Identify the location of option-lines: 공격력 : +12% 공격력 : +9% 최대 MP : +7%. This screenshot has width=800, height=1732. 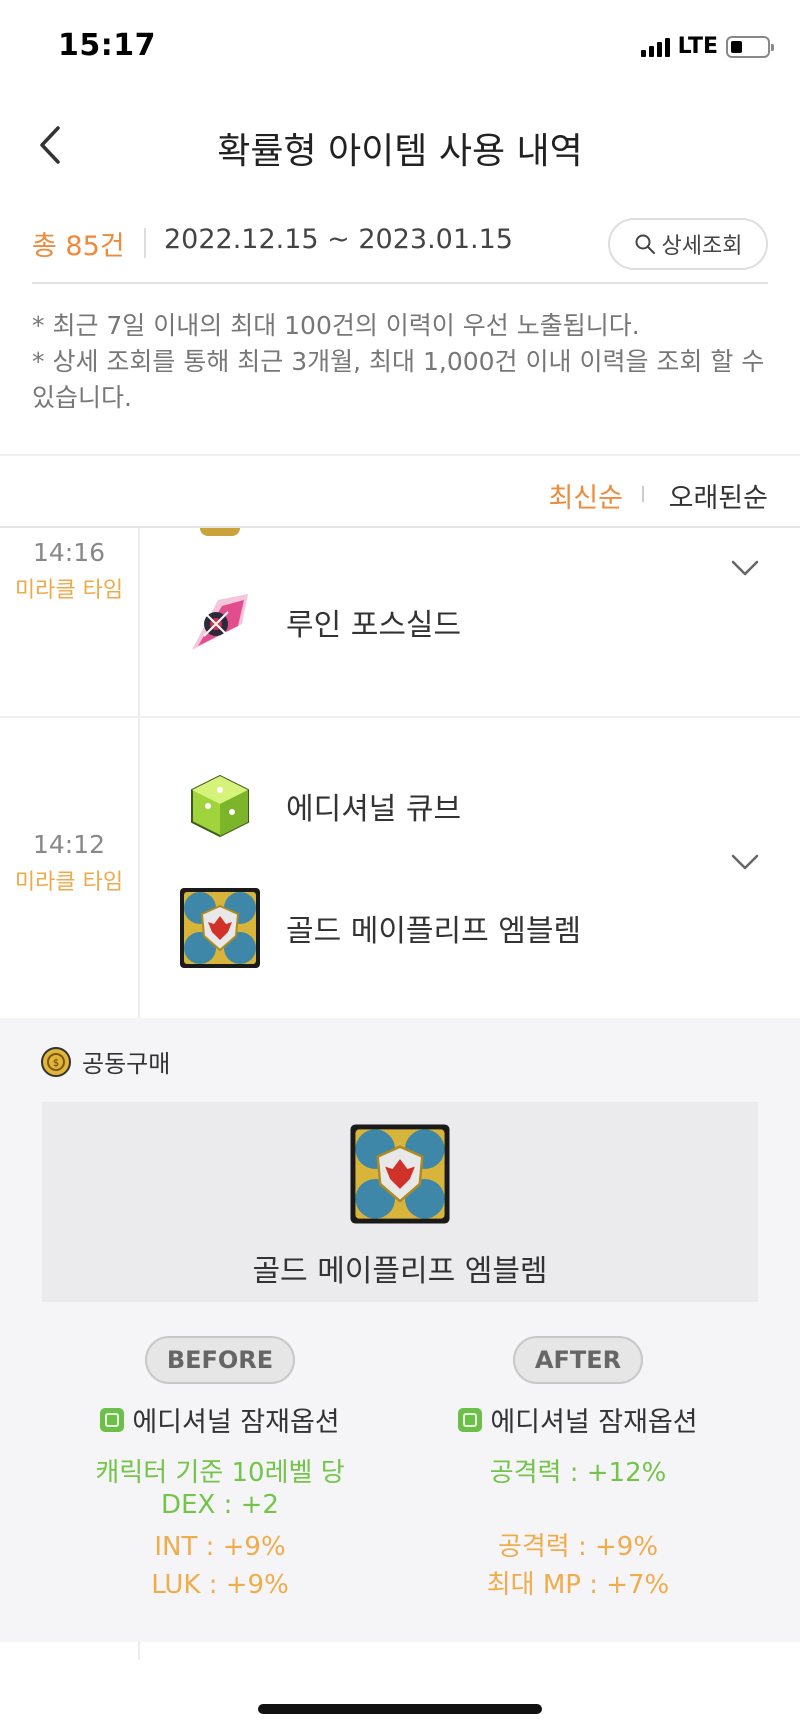
(578, 1529).